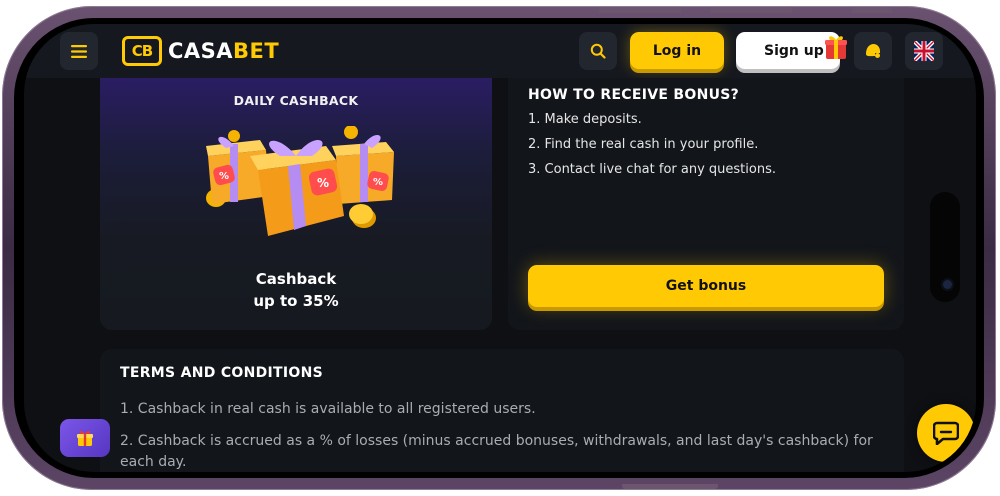 The height and width of the screenshot is (496, 1000). I want to click on login-button: Log in, so click(677, 50).